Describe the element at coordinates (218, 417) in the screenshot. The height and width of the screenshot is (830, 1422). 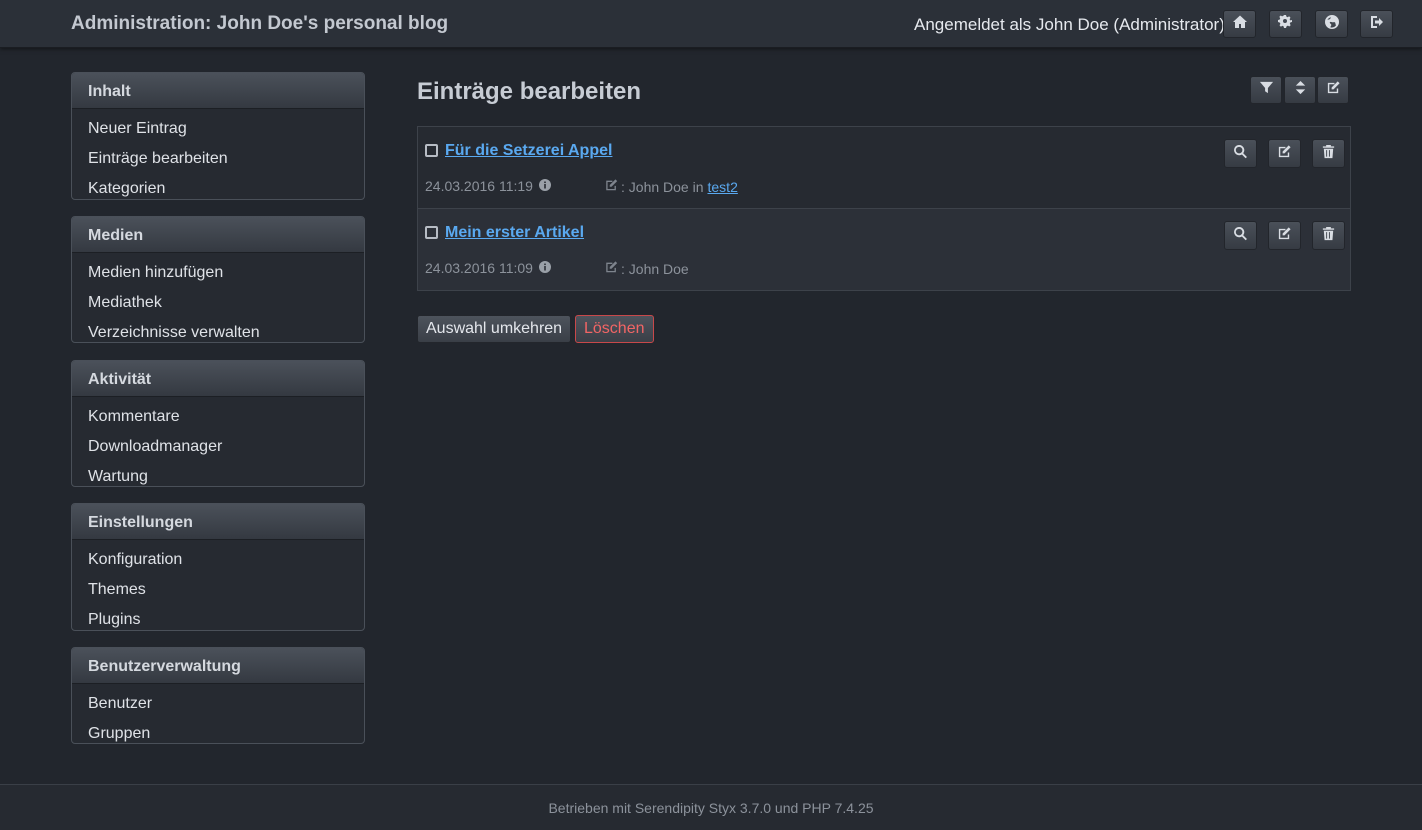
I see `sidebar-item-comments: Kommentare` at that location.